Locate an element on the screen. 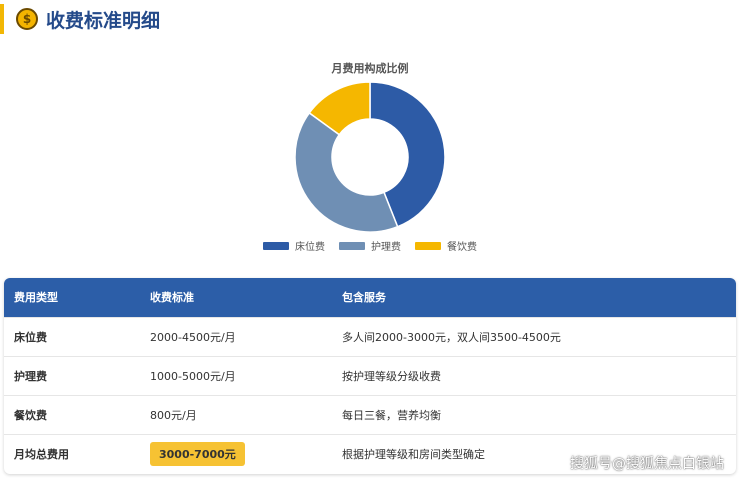  row-type: 餐饮费 is located at coordinates (72, 414).